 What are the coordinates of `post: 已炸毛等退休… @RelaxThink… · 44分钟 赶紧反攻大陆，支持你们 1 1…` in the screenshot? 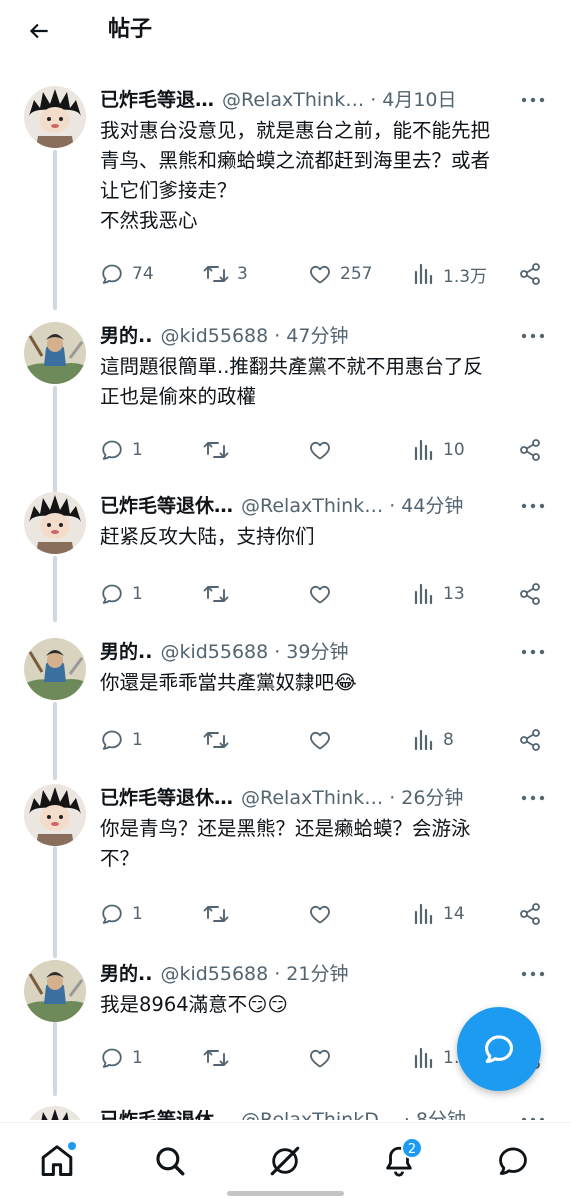 It's located at (285, 549).